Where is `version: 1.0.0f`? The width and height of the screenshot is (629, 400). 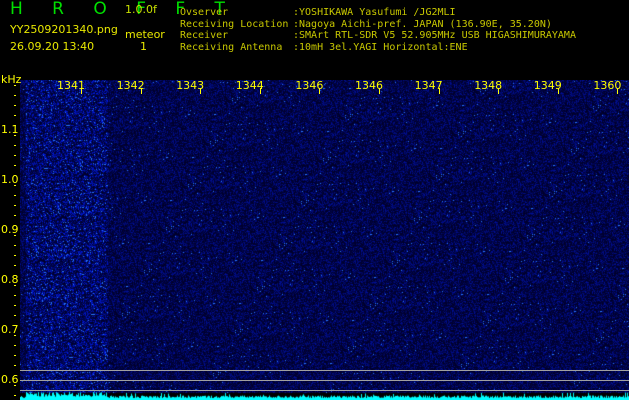
version: 1.0.0f is located at coordinates (141, 9).